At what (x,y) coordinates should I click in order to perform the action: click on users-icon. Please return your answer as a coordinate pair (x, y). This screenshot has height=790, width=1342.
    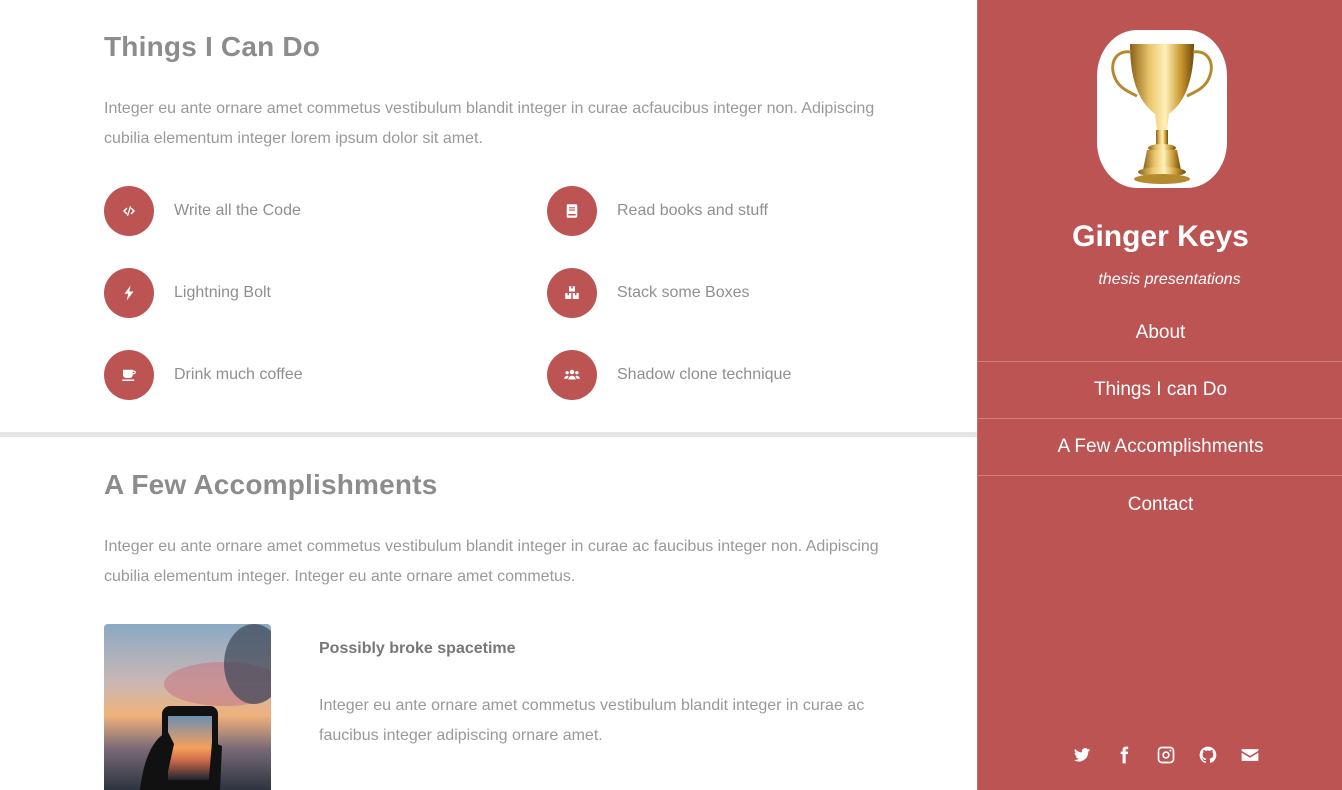
    Looking at the image, I should click on (572, 375).